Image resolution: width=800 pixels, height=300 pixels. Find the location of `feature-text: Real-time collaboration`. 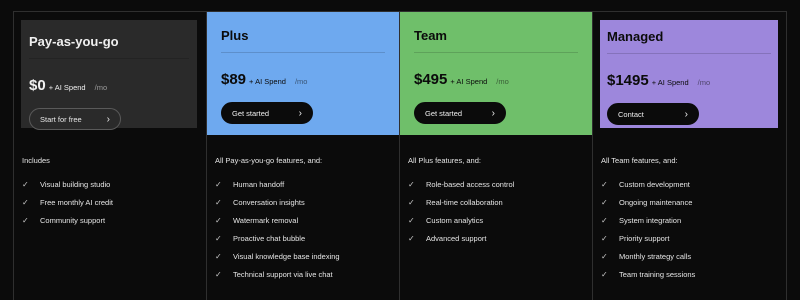

feature-text: Real-time collaboration is located at coordinates (464, 202).